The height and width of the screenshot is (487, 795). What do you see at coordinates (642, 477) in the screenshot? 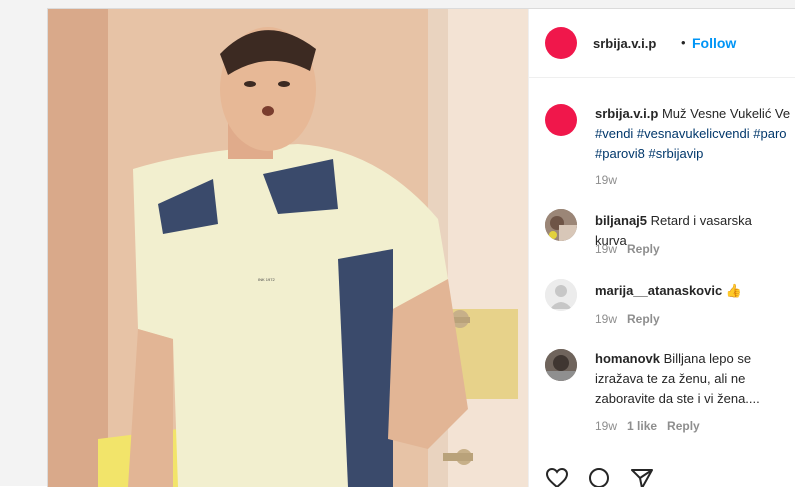
I see `share-icon` at bounding box center [642, 477].